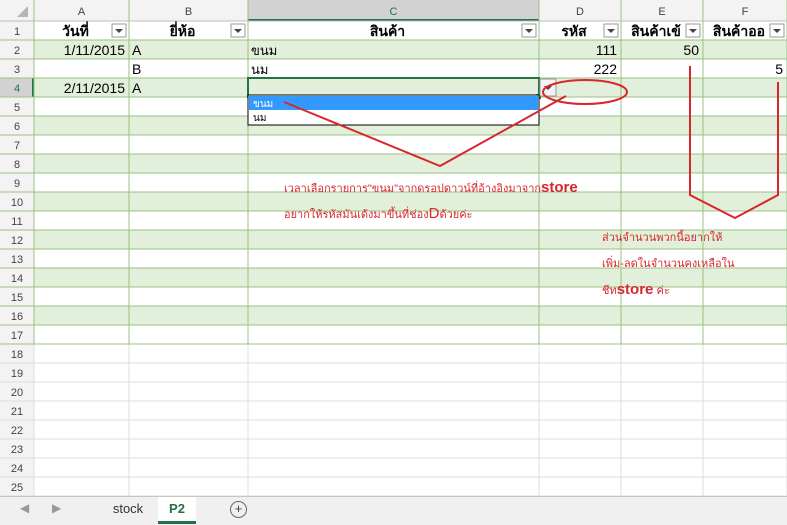 Image resolution: width=787 pixels, height=525 pixels. What do you see at coordinates (17, 203) in the screenshot?
I see `row-number: 10` at bounding box center [17, 203].